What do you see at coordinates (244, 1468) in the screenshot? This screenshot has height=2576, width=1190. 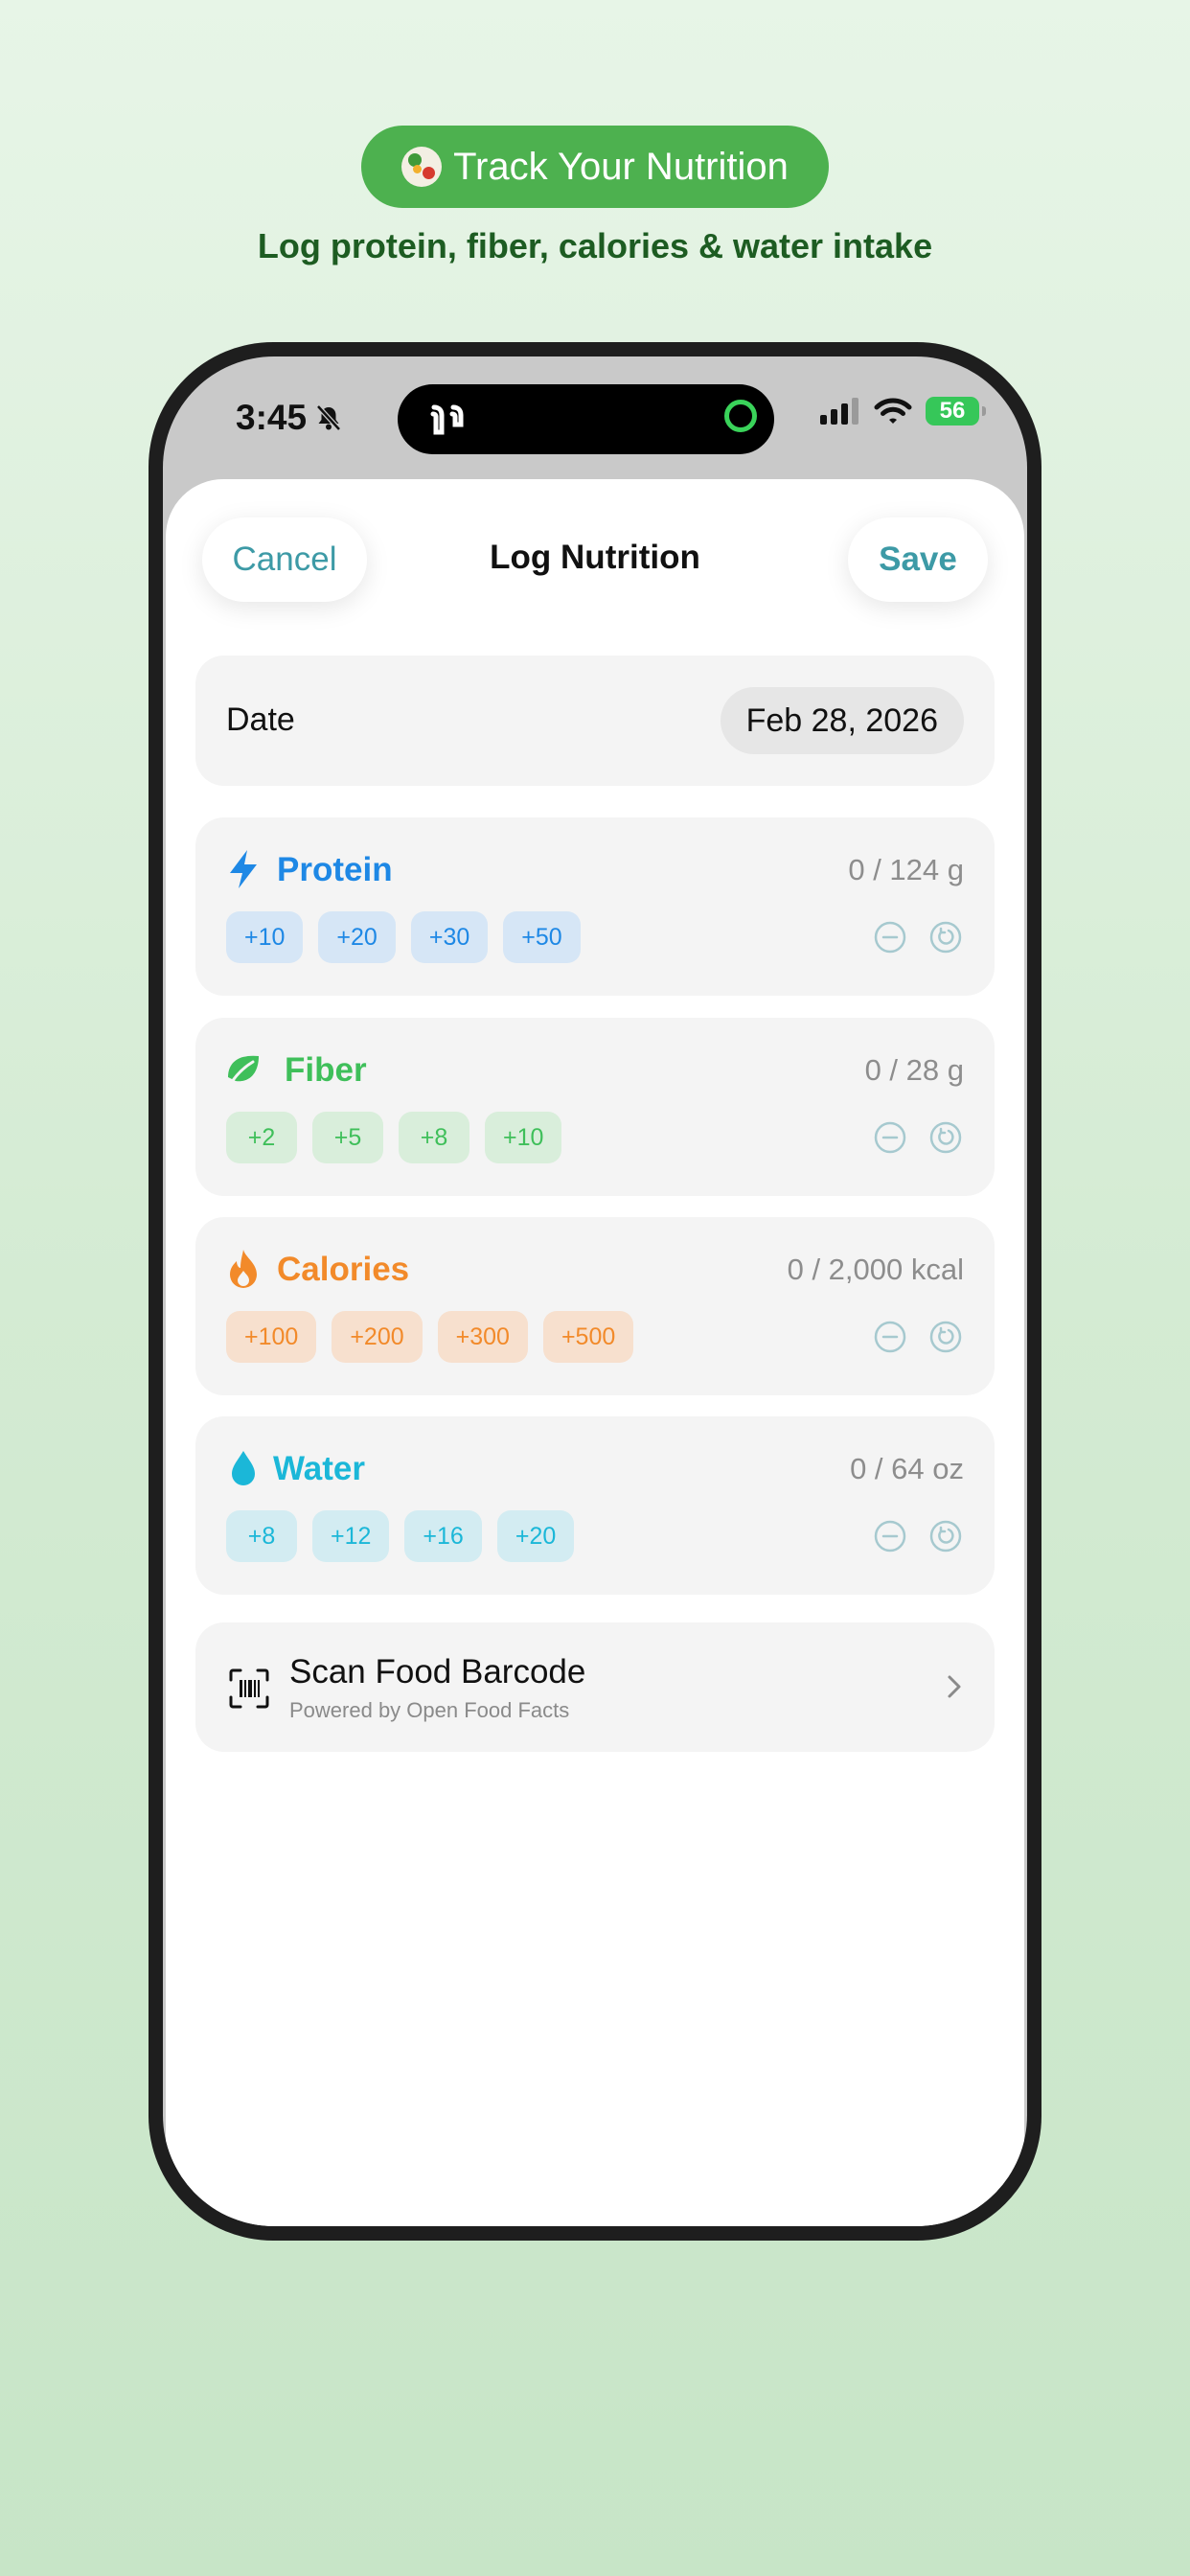 I see `drop-icon` at bounding box center [244, 1468].